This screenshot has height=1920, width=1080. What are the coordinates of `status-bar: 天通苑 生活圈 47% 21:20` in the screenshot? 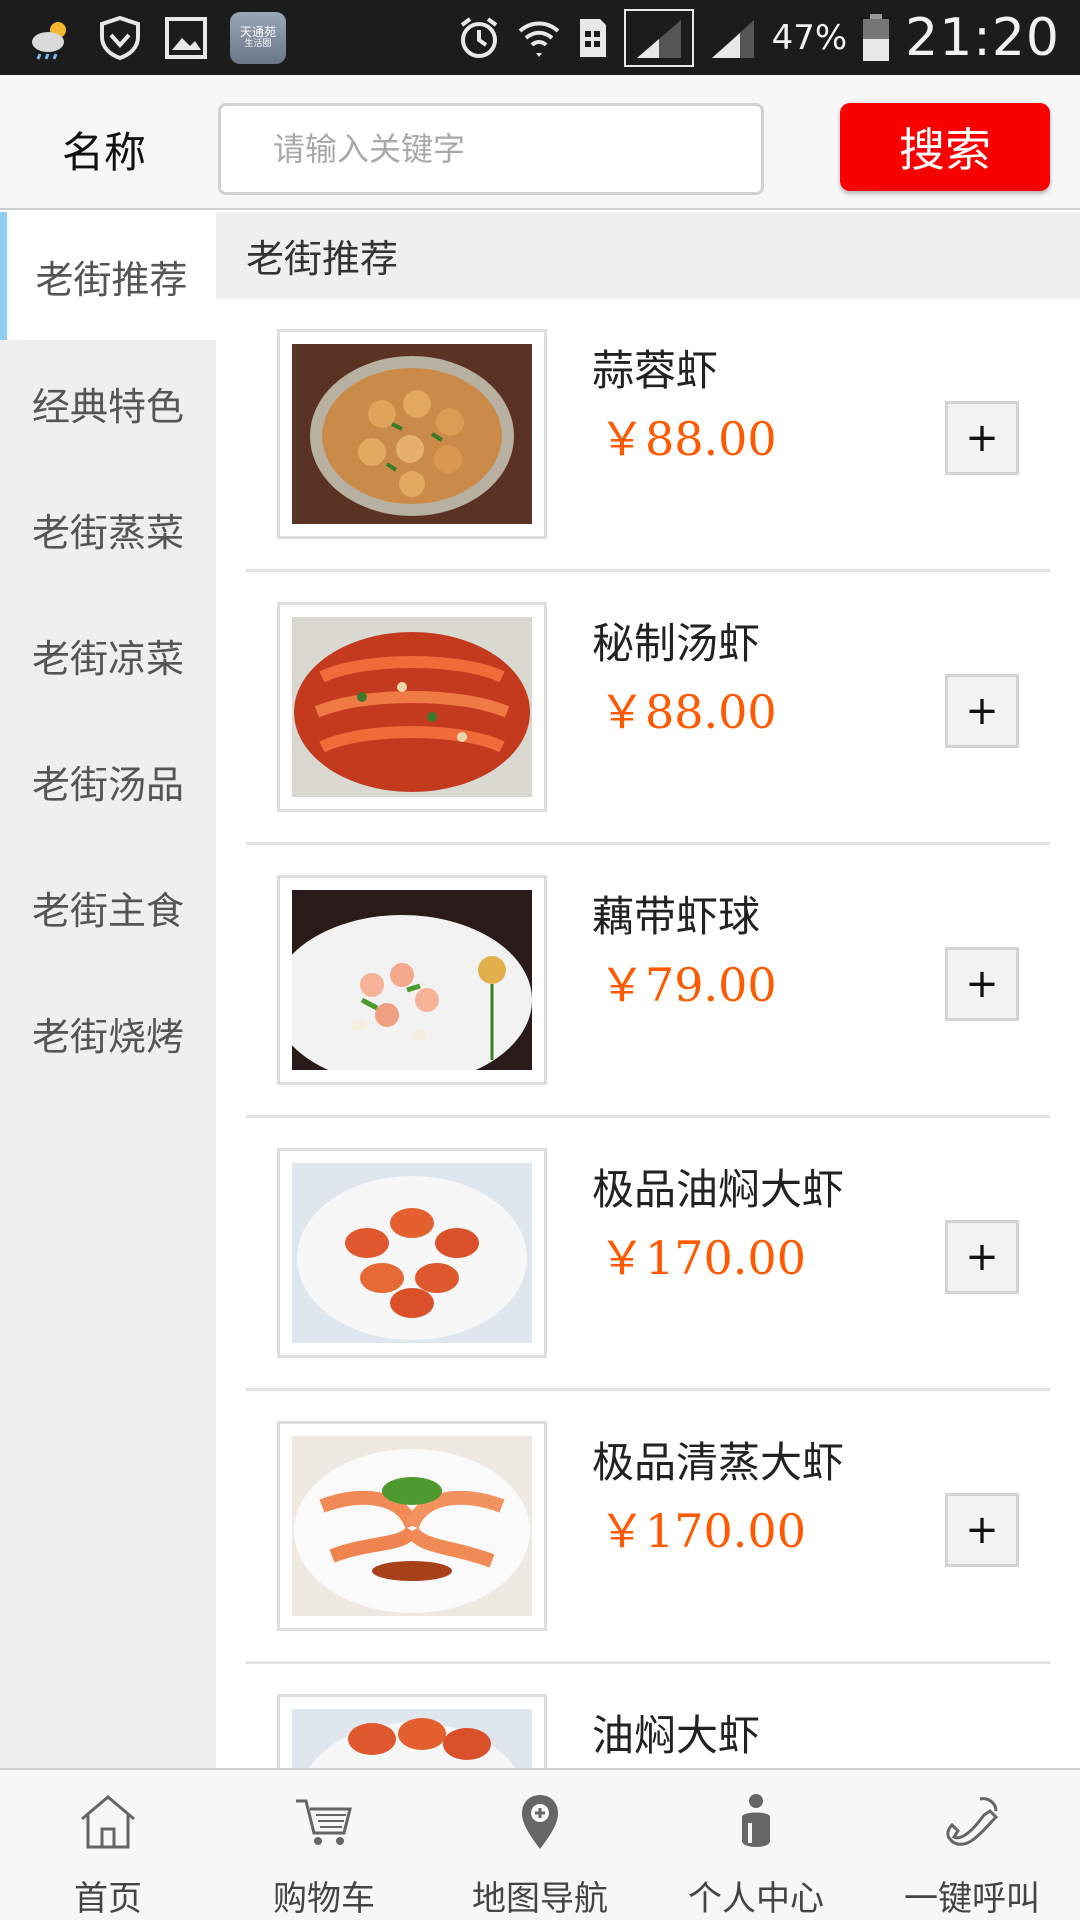 It's located at (540, 37).